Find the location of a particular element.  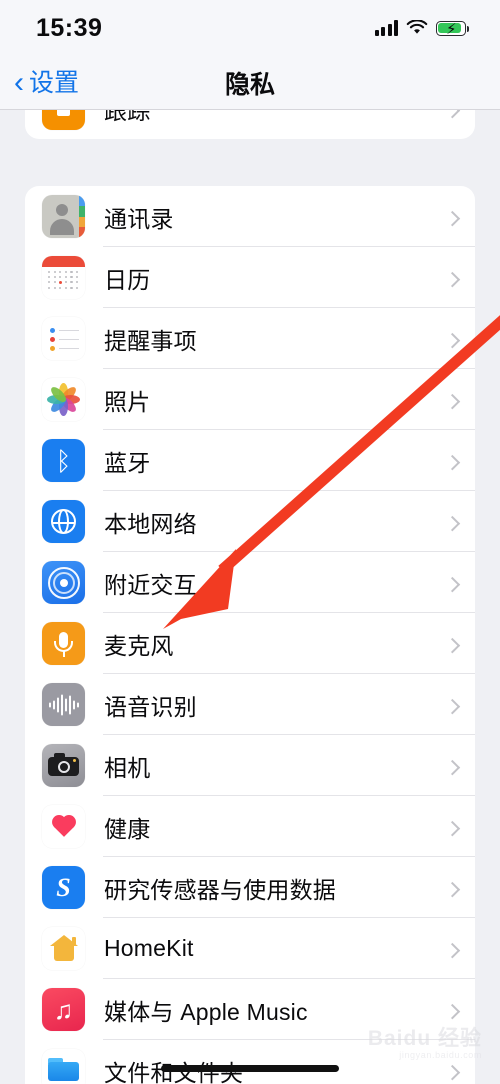

status-bar-indicators: ⚡ is located at coordinates (421, 29).